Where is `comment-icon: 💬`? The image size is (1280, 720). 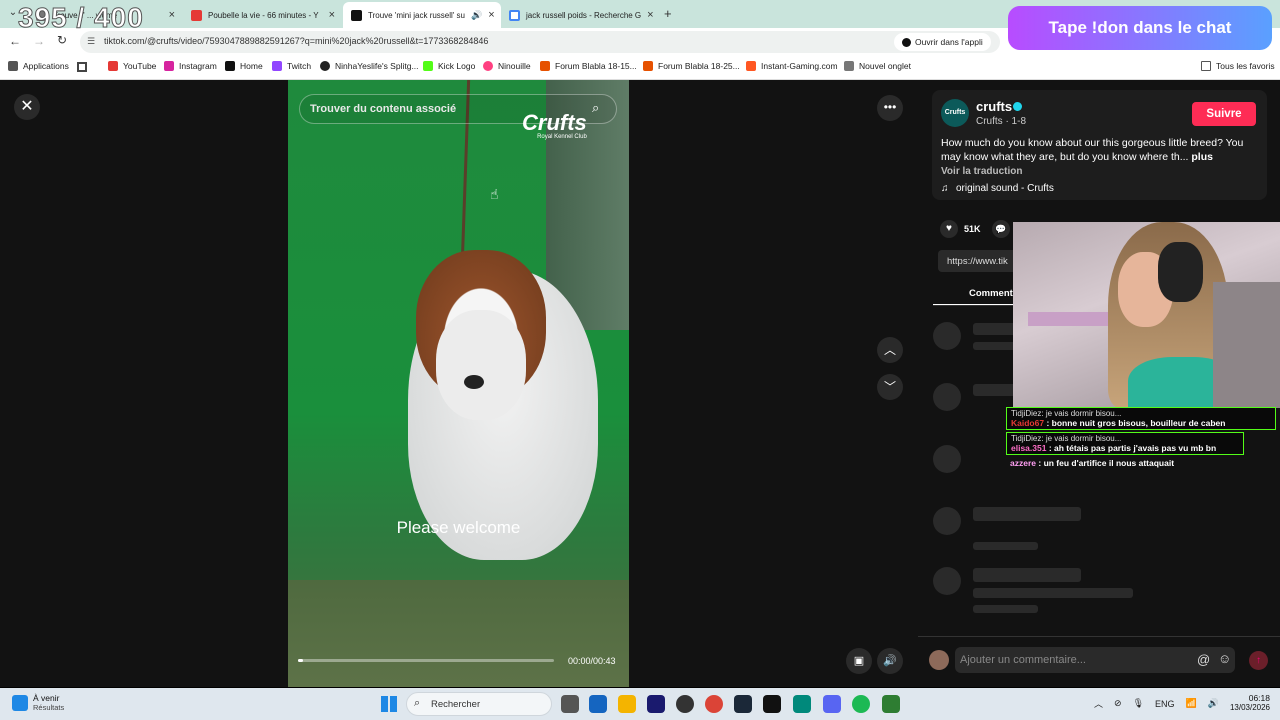 comment-icon: 💬 is located at coordinates (1001, 229).